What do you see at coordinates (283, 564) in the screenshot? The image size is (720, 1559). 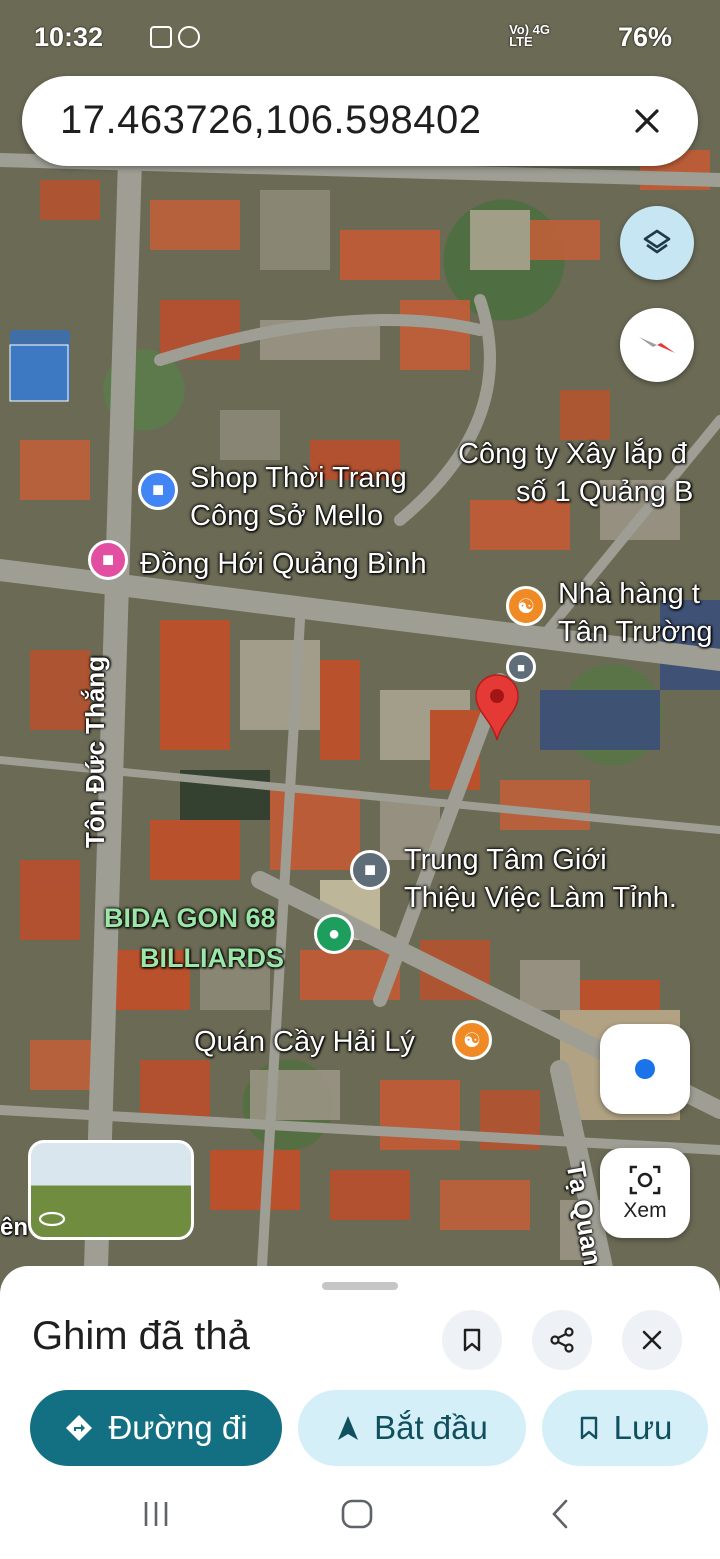 I see `poi-hotel-label: Đồng Hới Quảng Bình` at bounding box center [283, 564].